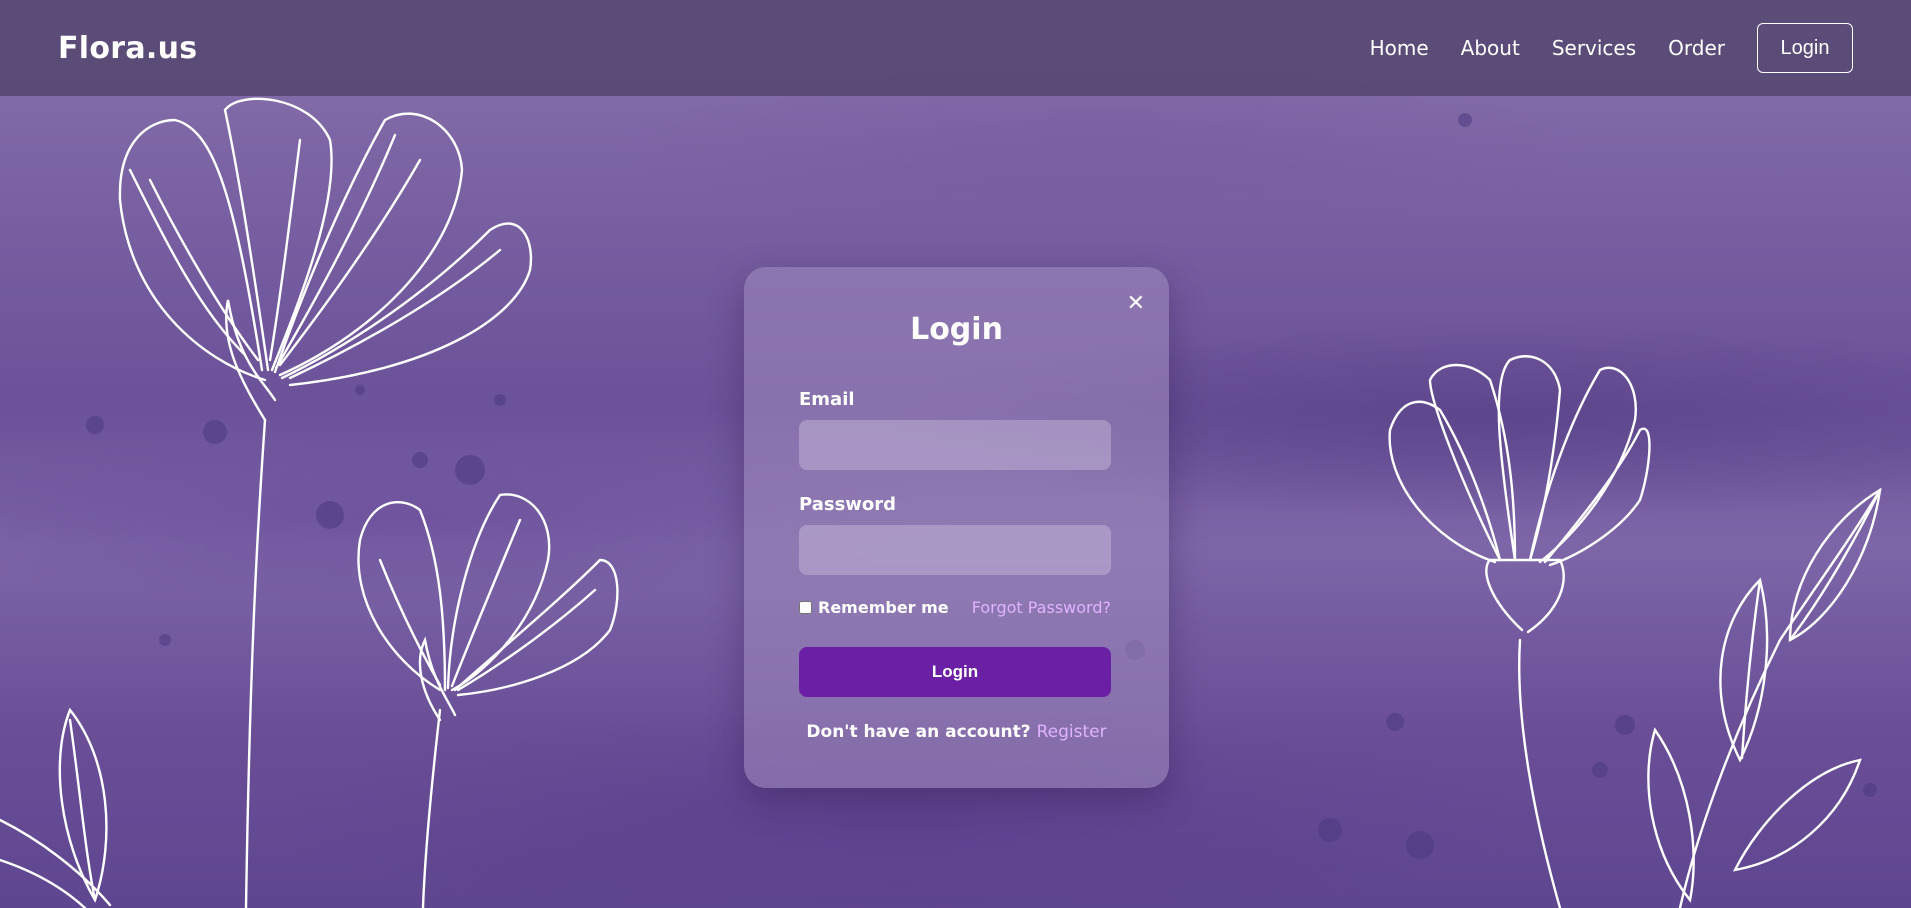 Image resolution: width=1911 pixels, height=908 pixels. I want to click on site-logo: Flora.us, so click(127, 48).